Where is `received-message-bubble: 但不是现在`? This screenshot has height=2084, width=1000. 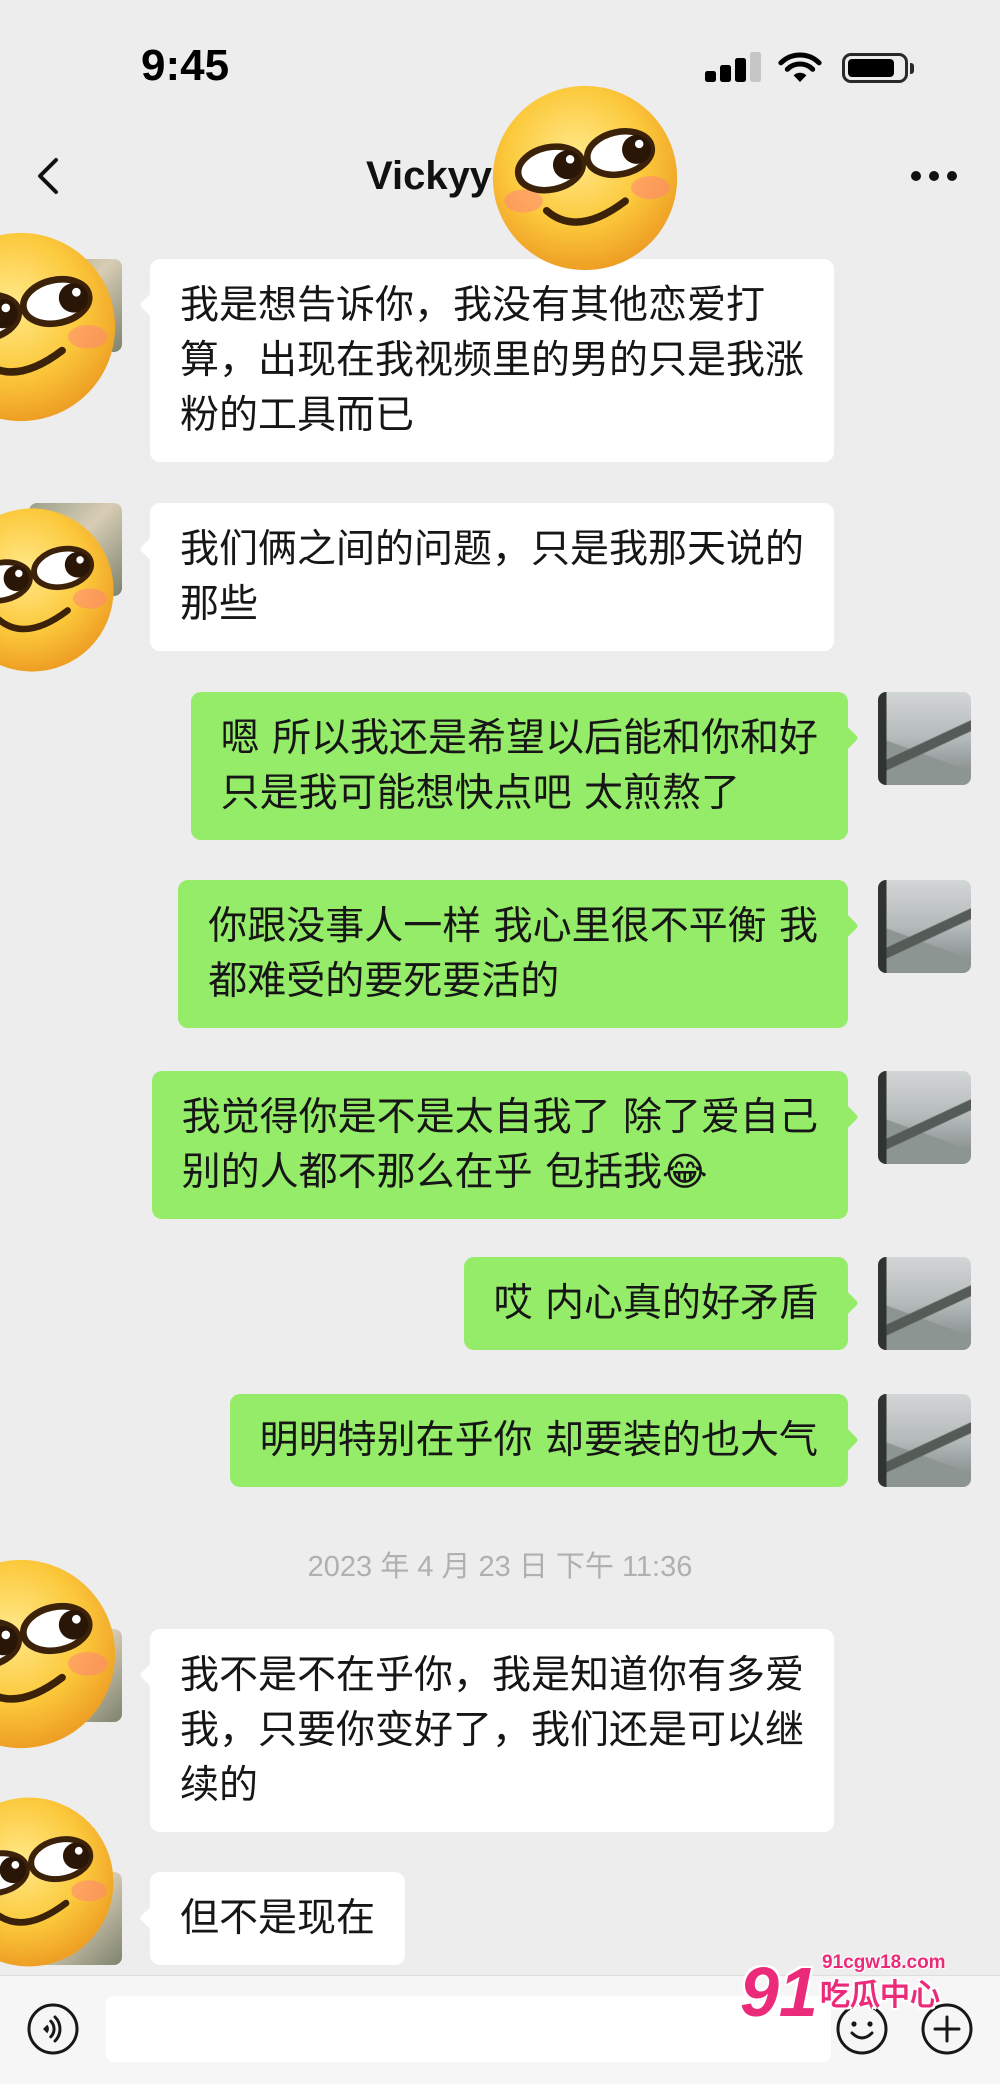
received-message-bubble: 但不是现在 is located at coordinates (278, 1918).